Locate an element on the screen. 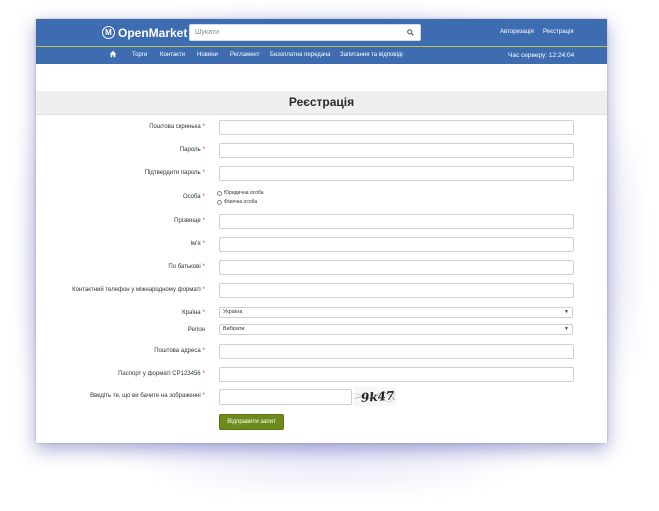 The height and width of the screenshot is (511, 659). login-link: Авторизація is located at coordinates (517, 32).